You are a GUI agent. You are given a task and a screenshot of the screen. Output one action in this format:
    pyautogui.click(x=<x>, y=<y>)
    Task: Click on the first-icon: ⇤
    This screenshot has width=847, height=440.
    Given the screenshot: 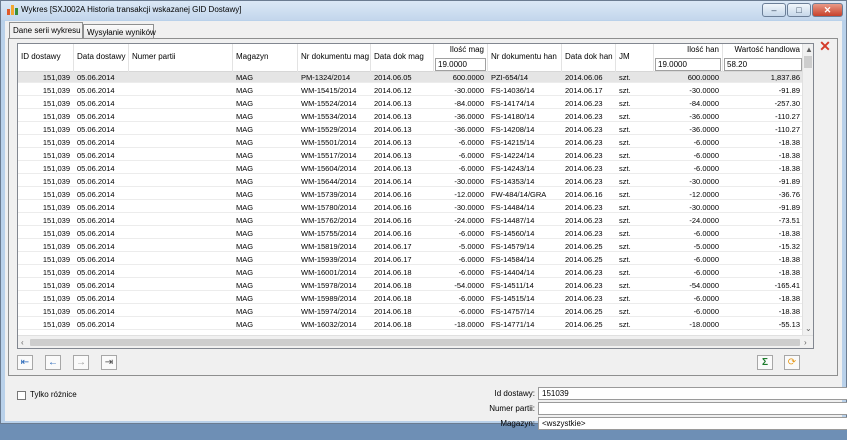 What is the action you would take?
    pyautogui.click(x=25, y=362)
    